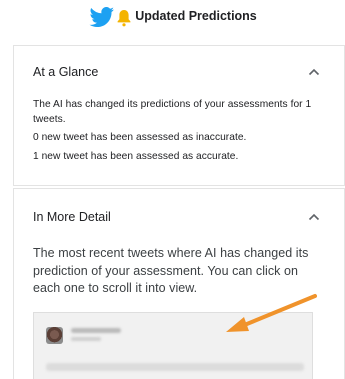  What do you see at coordinates (102, 20) in the screenshot?
I see `twitter-bird-icon` at bounding box center [102, 20].